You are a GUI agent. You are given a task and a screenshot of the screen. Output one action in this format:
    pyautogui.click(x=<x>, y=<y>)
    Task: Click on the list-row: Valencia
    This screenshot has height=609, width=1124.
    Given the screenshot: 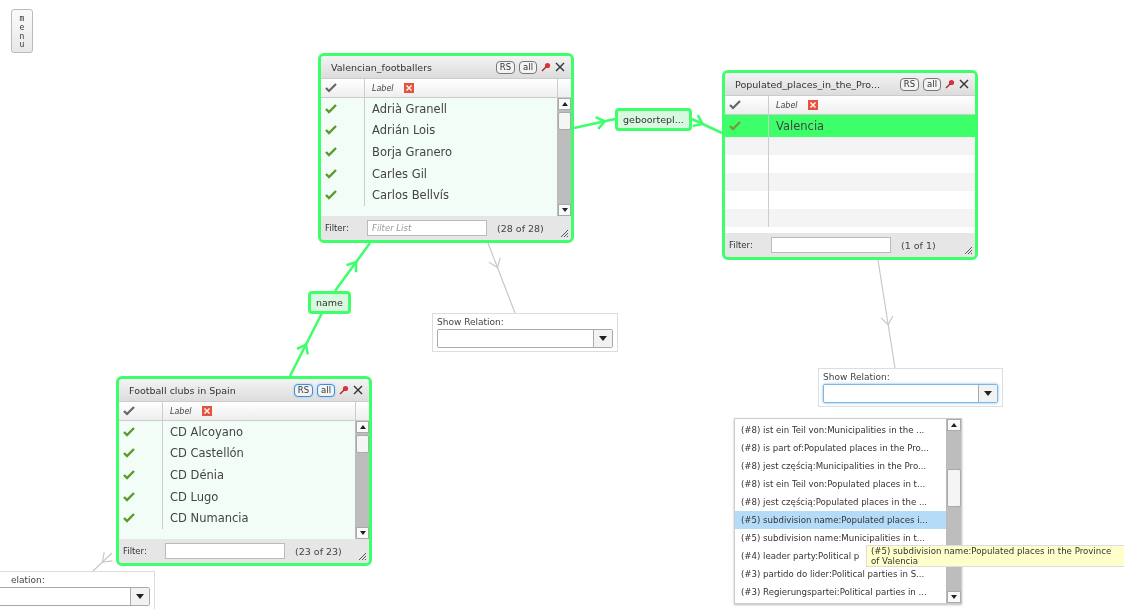 What is the action you would take?
    pyautogui.click(x=850, y=126)
    